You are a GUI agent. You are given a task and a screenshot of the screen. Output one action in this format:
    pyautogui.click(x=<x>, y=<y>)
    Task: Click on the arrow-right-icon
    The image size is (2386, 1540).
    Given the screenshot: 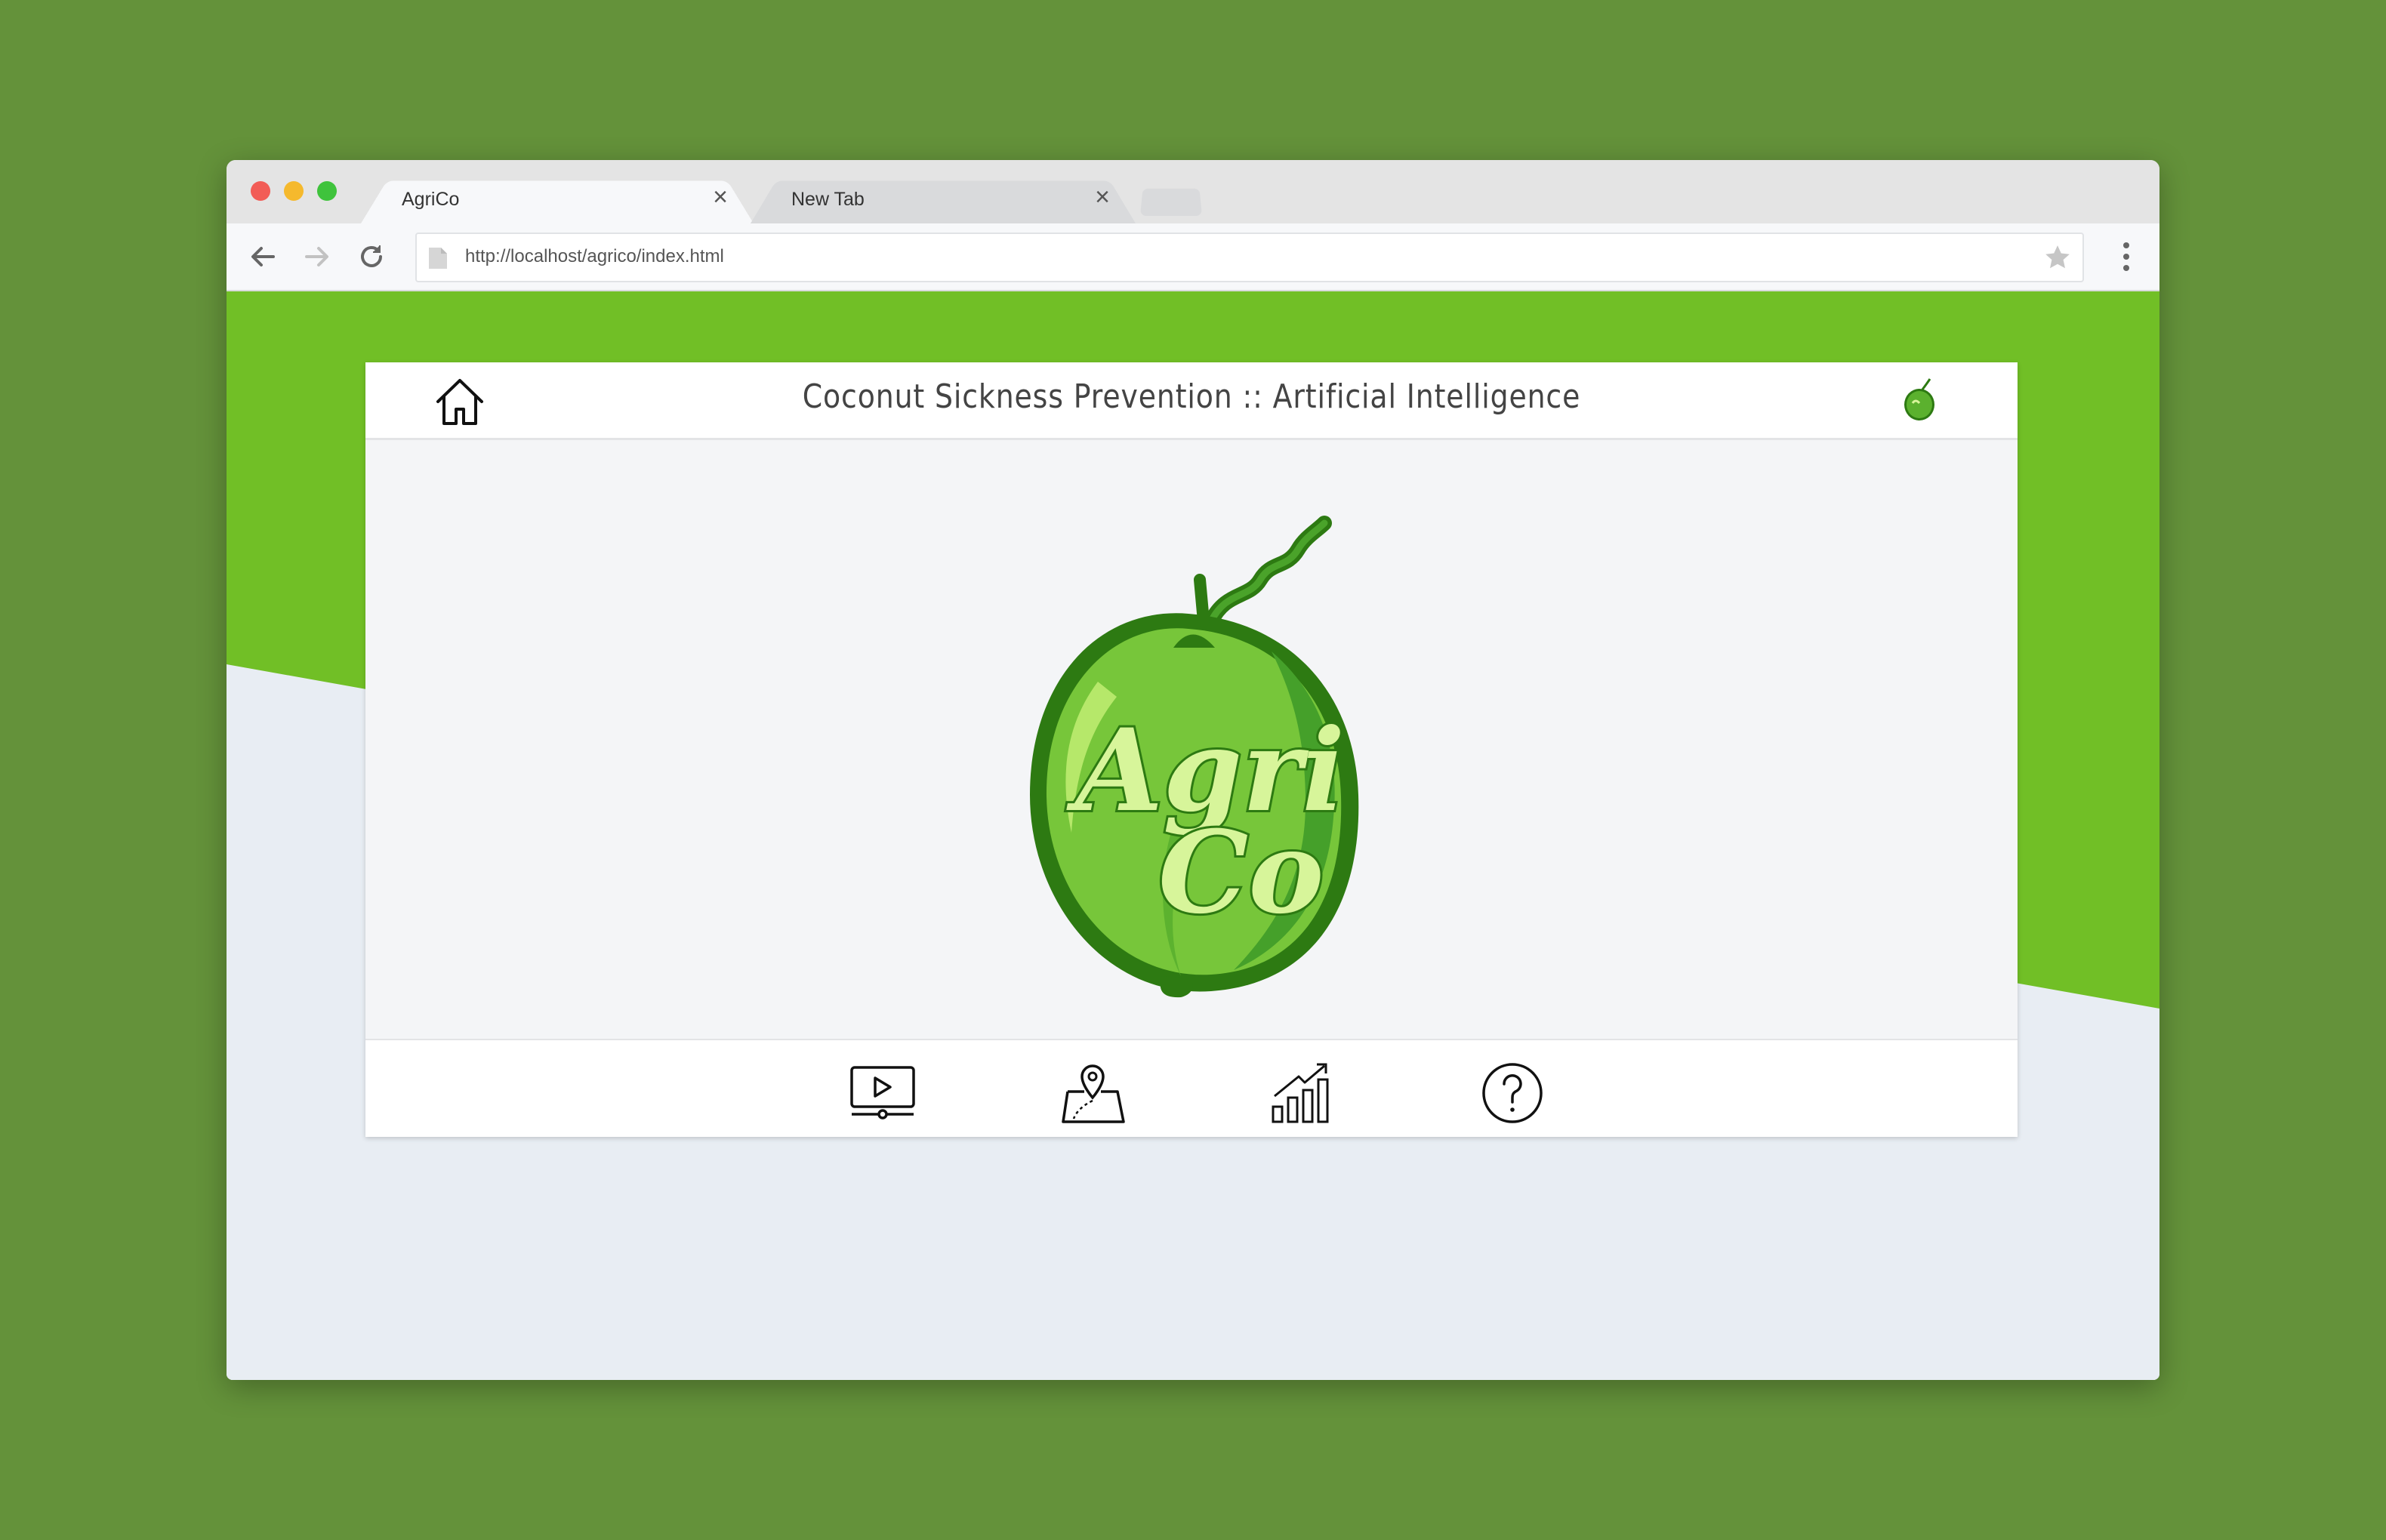 What is the action you would take?
    pyautogui.click(x=316, y=256)
    